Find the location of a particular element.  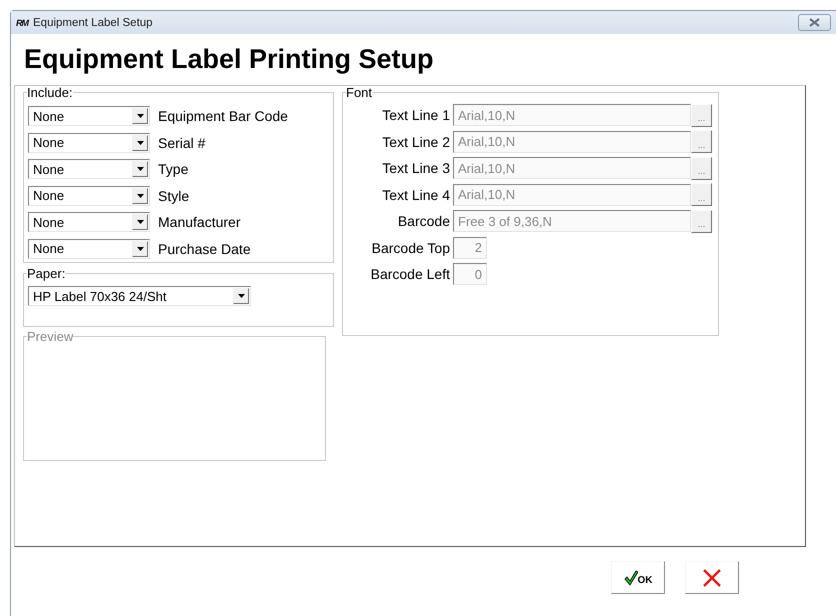

field-label: Text Line 2 is located at coordinates (416, 142).